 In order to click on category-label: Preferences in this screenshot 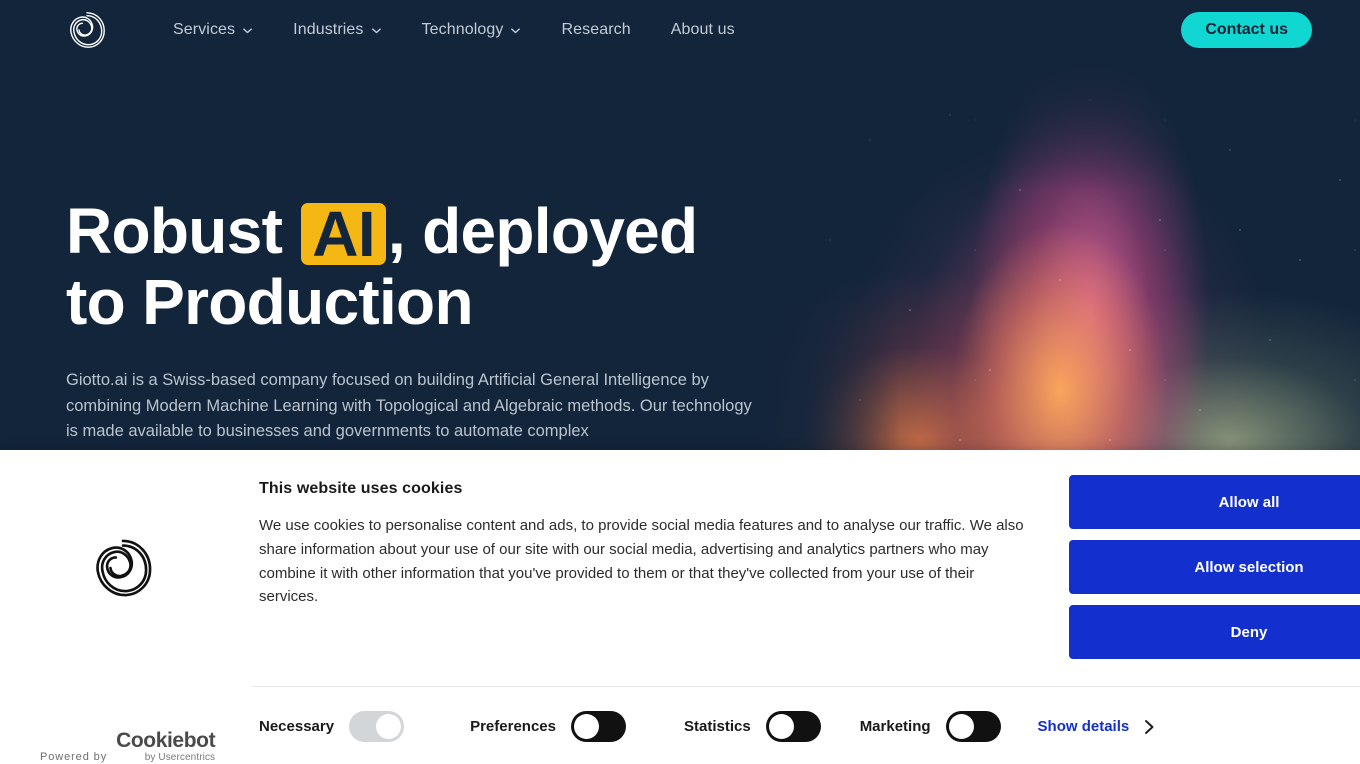, I will do `click(513, 726)`.